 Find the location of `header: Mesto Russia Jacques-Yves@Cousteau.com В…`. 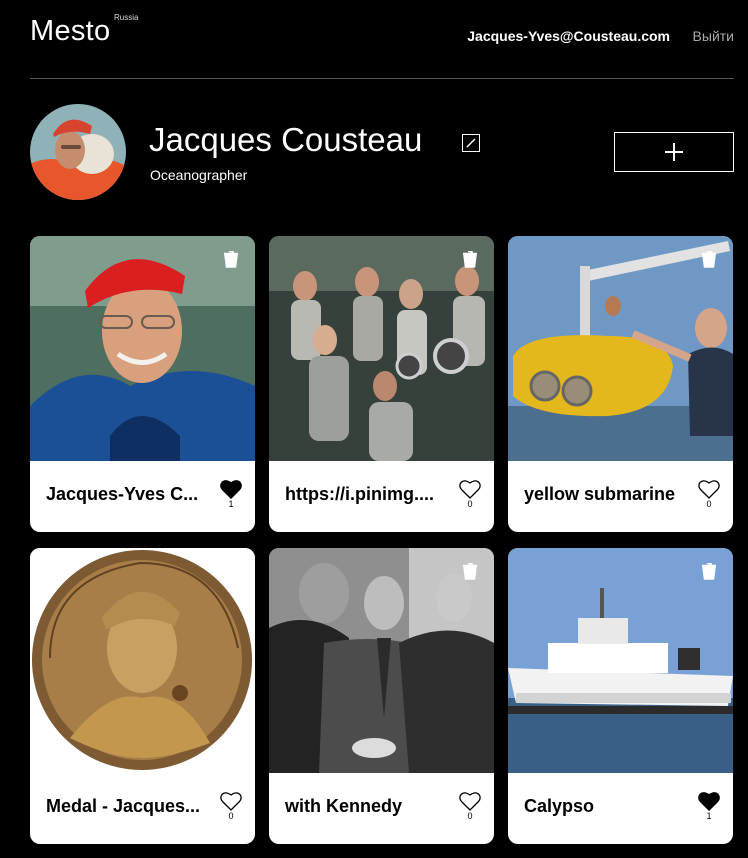

header: Mesto Russia Jacques-Yves@Cousteau.com В… is located at coordinates (382, 39).